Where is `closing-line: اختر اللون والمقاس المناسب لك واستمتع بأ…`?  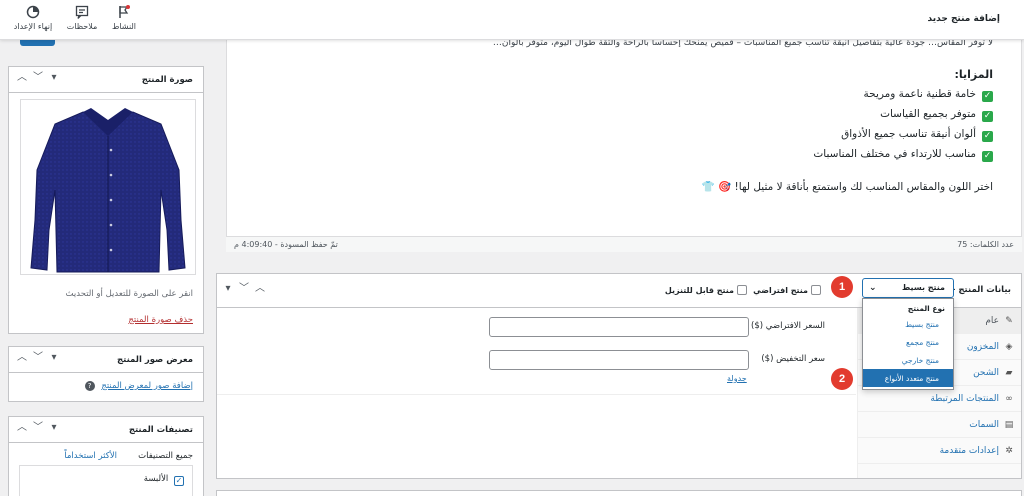 closing-line: اختر اللون والمقاس المناسب لك واستمتع بأ… is located at coordinates (847, 187).